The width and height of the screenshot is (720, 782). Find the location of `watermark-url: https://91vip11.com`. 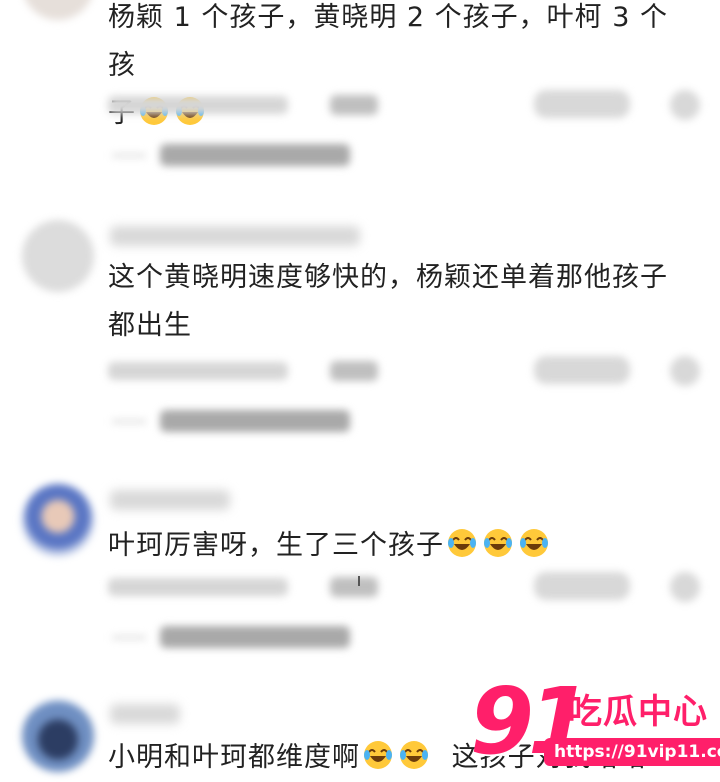

watermark-url: https://91vip11.com is located at coordinates (632, 752).